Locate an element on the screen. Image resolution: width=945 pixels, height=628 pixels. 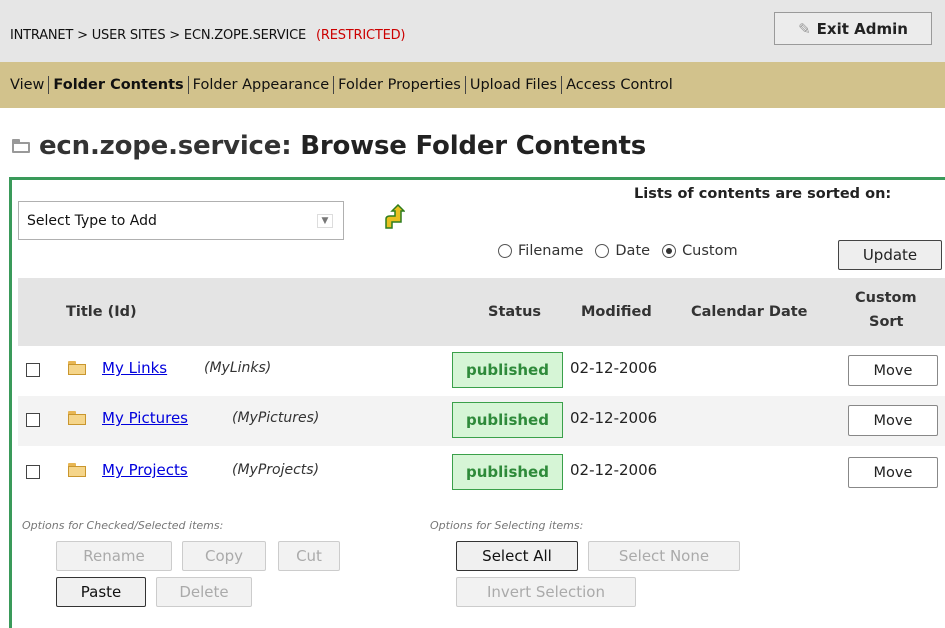
sort-options: Filename Date Custom is located at coordinates (621, 251).